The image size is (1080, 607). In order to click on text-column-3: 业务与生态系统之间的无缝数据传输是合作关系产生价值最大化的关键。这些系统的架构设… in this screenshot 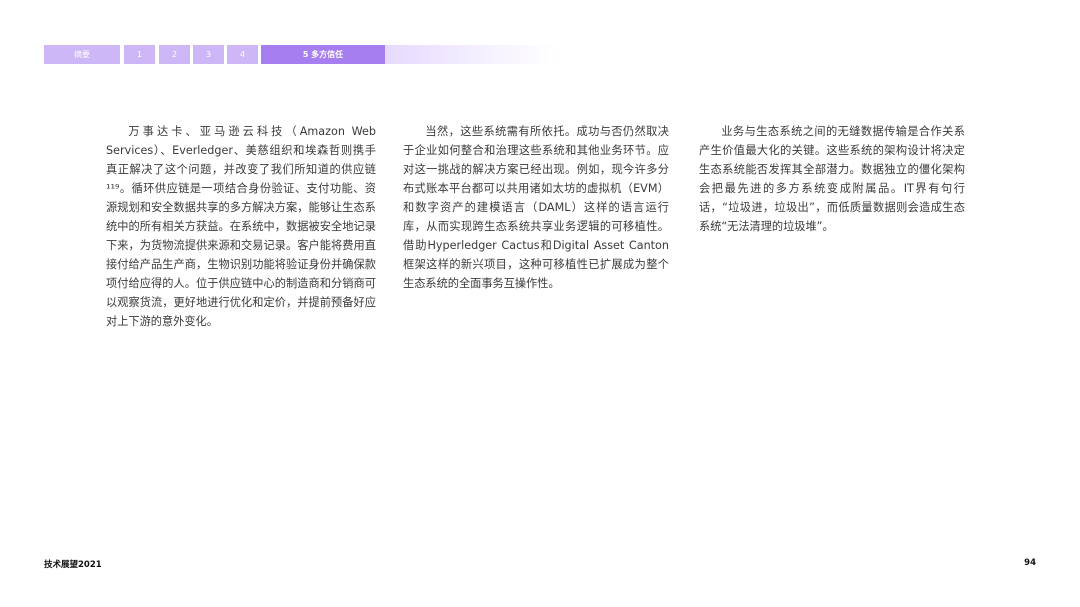, I will do `click(832, 179)`.